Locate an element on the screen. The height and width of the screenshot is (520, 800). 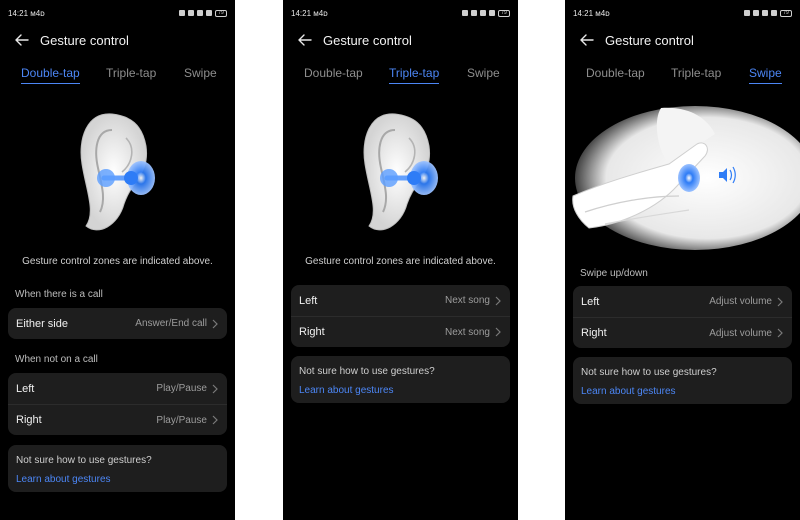
left-row: Left Next song is located at coordinates (400, 300).